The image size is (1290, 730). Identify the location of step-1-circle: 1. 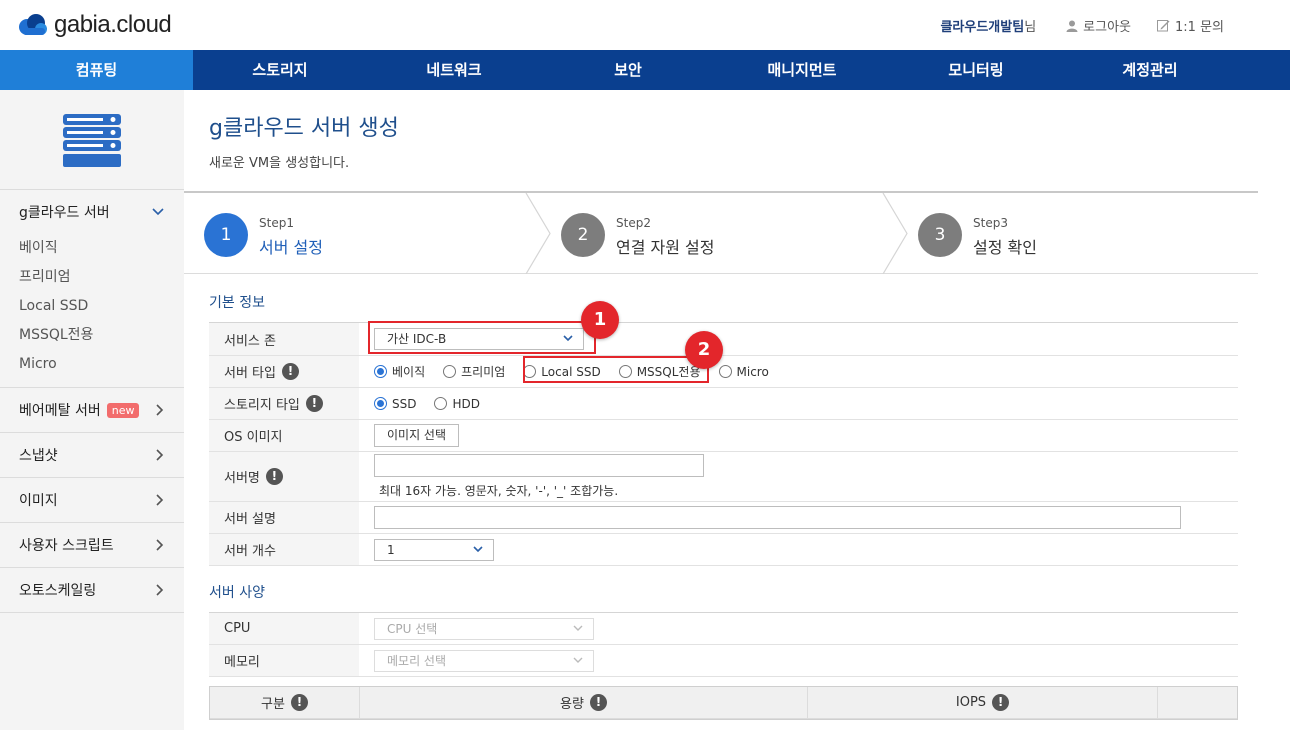
(226, 235).